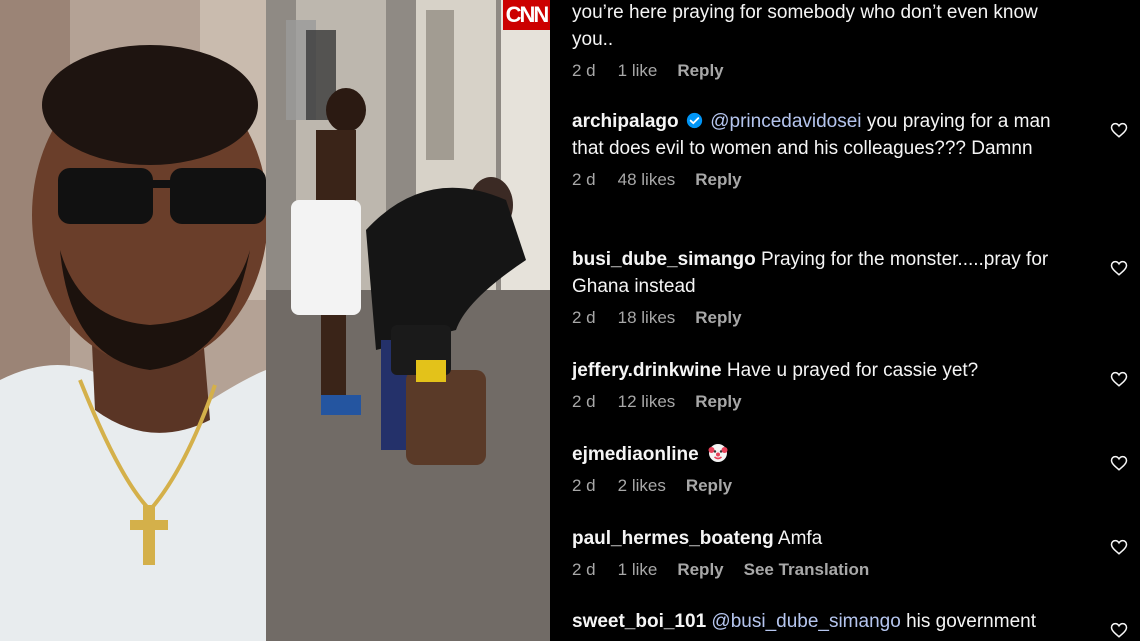  Describe the element at coordinates (971, 621) in the screenshot. I see `comment-body: his government` at that location.